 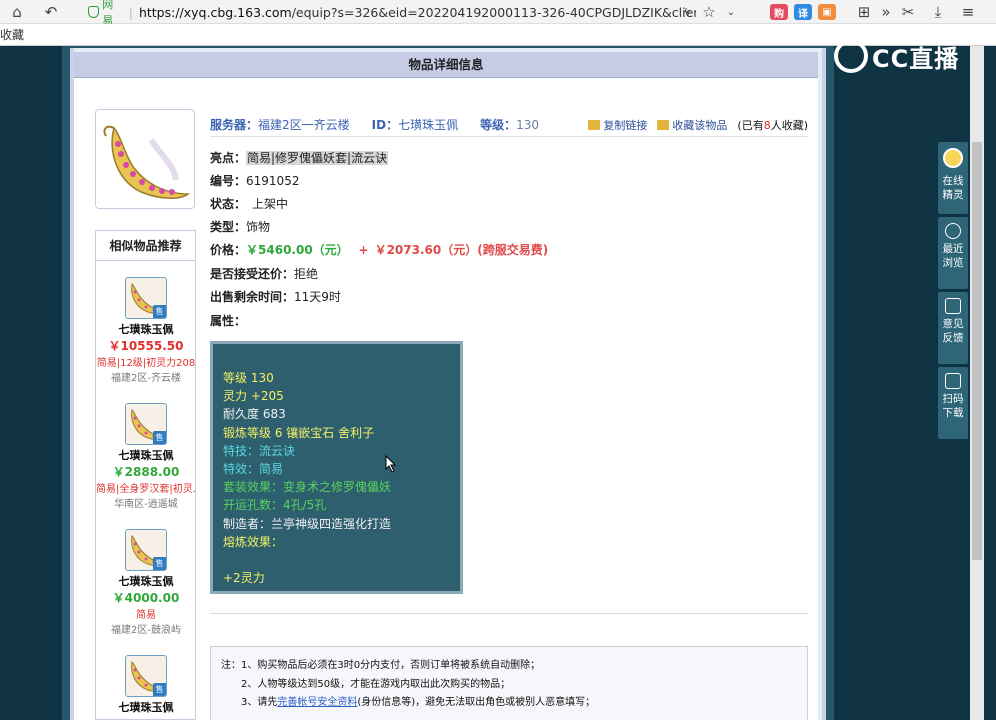 What do you see at coordinates (938, 12) in the screenshot?
I see `download-icon: ⤓` at bounding box center [938, 12].